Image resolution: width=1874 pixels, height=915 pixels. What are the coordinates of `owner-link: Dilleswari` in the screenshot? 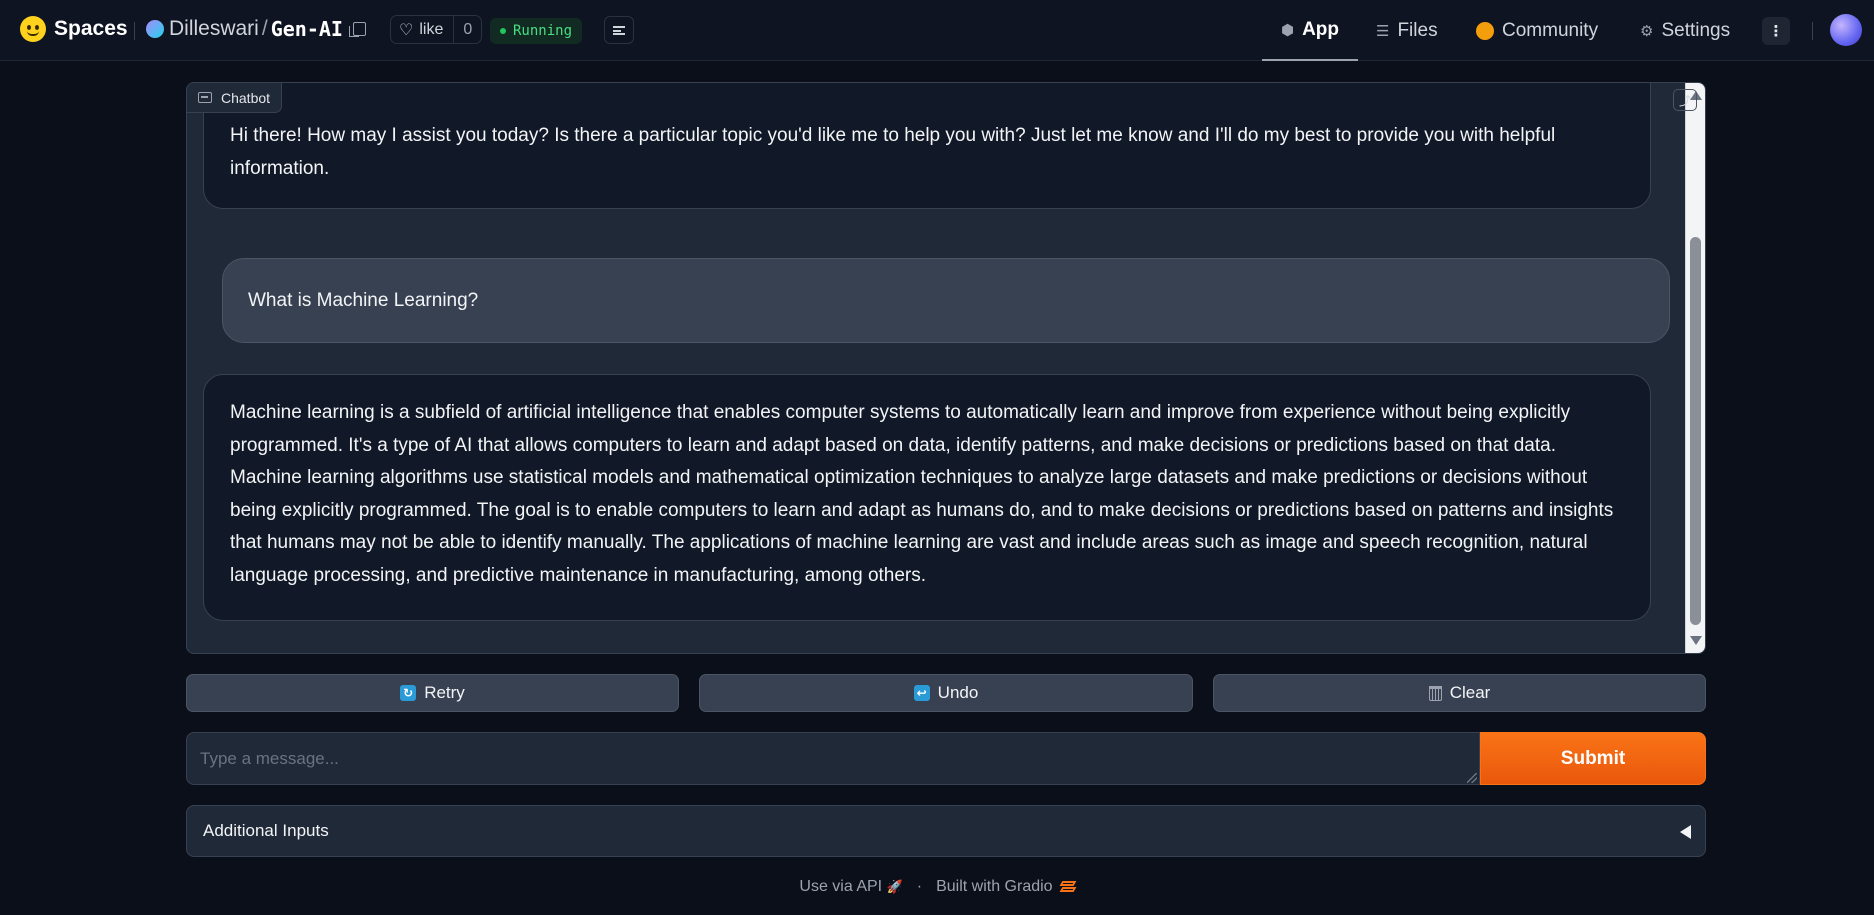 It's located at (214, 29).